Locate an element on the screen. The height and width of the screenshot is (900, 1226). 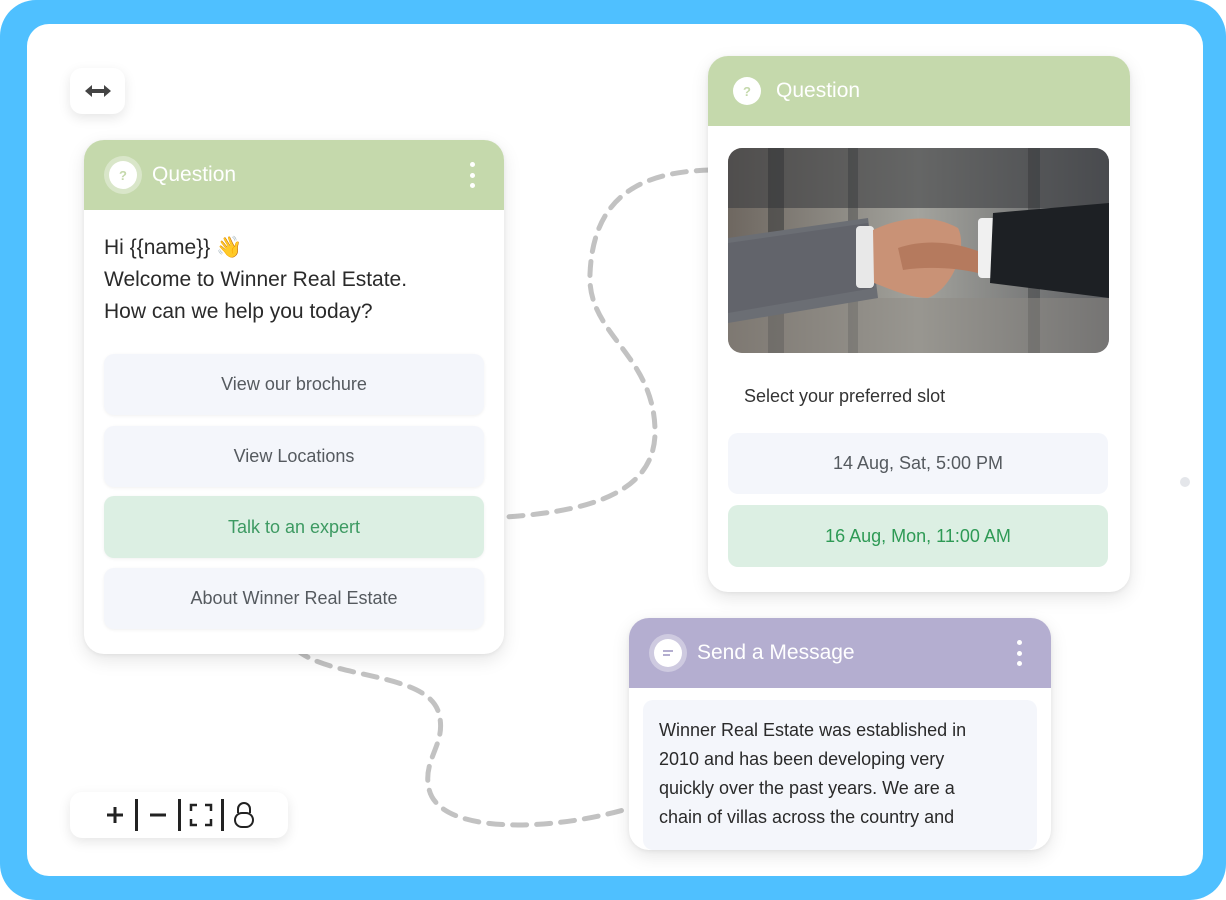
option-about: About Winner Real Estate is located at coordinates (294, 598).